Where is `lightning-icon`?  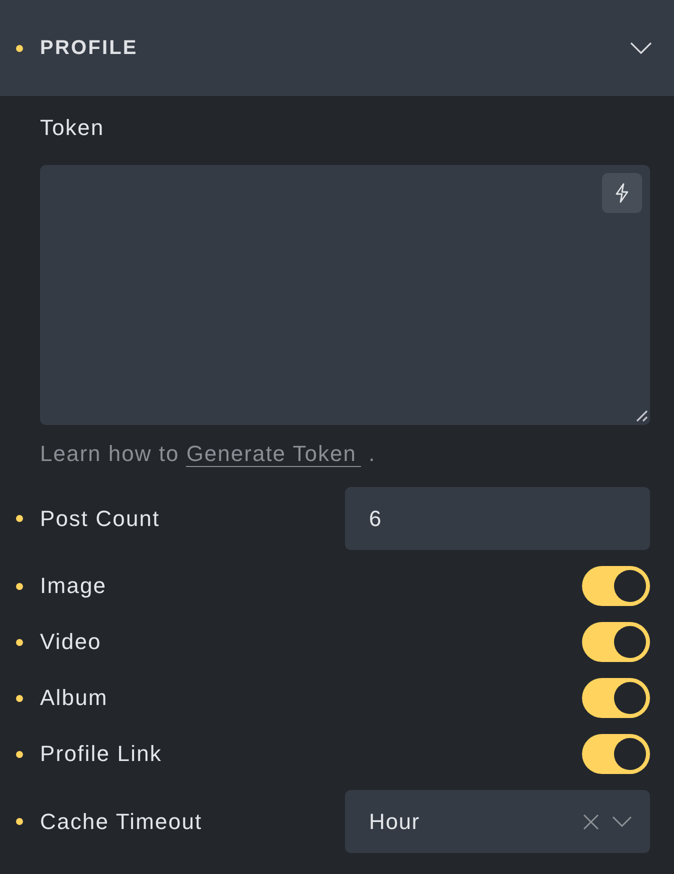 lightning-icon is located at coordinates (622, 193).